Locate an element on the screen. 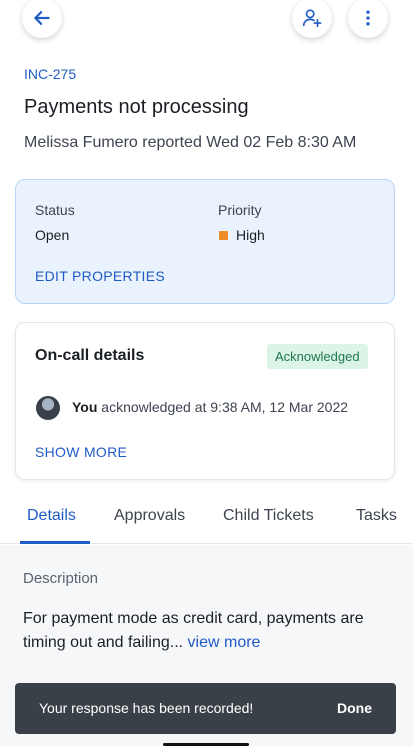 Image resolution: width=413 pixels, height=746 pixels. avatar is located at coordinates (48, 408).